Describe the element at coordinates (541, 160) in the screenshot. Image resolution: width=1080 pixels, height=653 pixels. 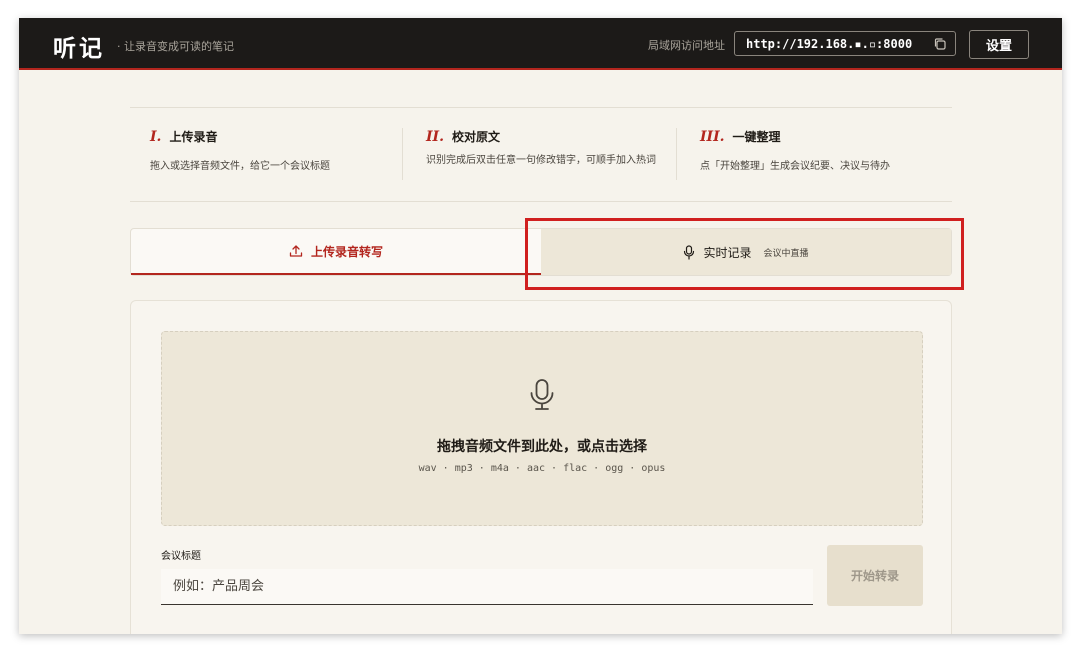
I see `step-description: 识别完成后双击任意一句修改错字，可顺手加入热词` at that location.